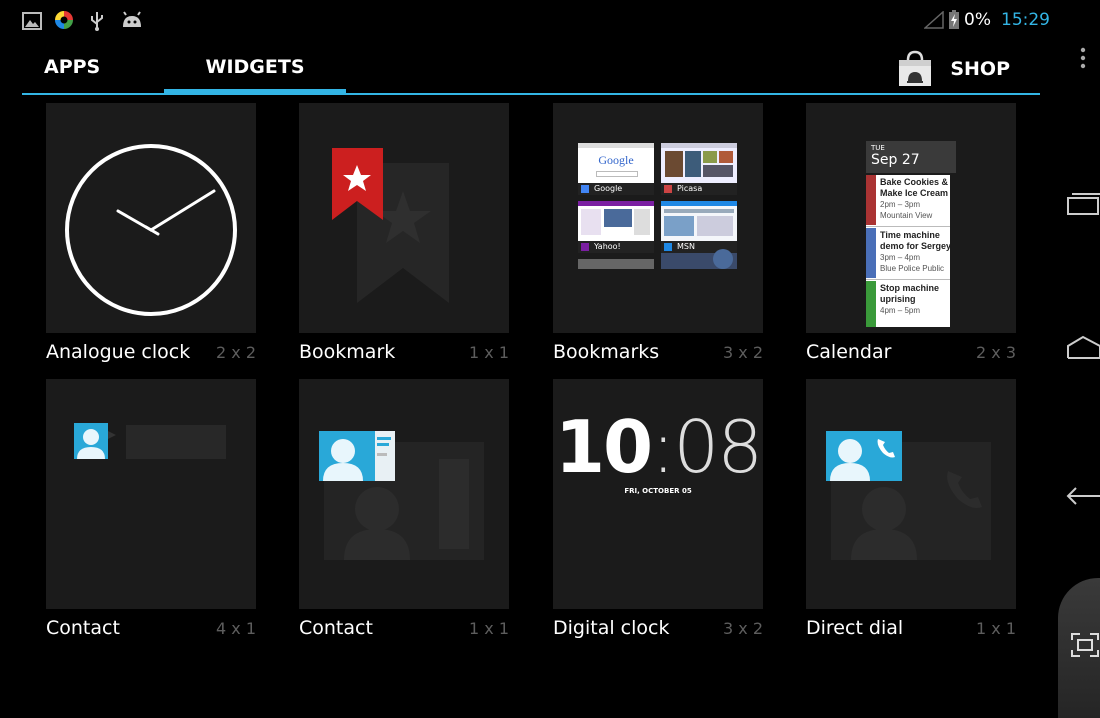  I want to click on widget-preview: 10:08 FRI, OCTOBER 05, so click(658, 494).